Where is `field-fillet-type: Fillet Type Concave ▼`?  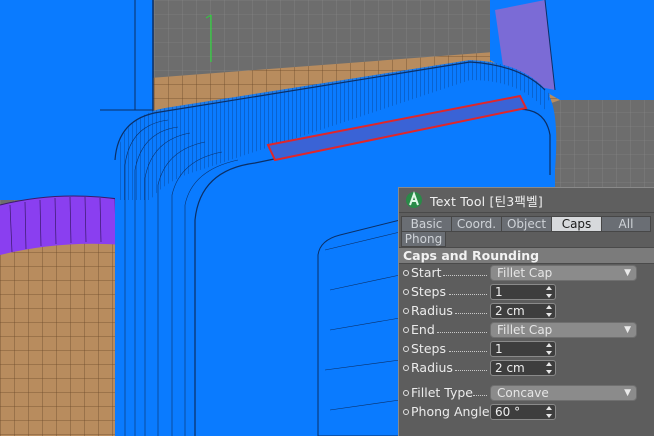 field-fillet-type: Fillet Type Concave ▼ is located at coordinates (526, 393).